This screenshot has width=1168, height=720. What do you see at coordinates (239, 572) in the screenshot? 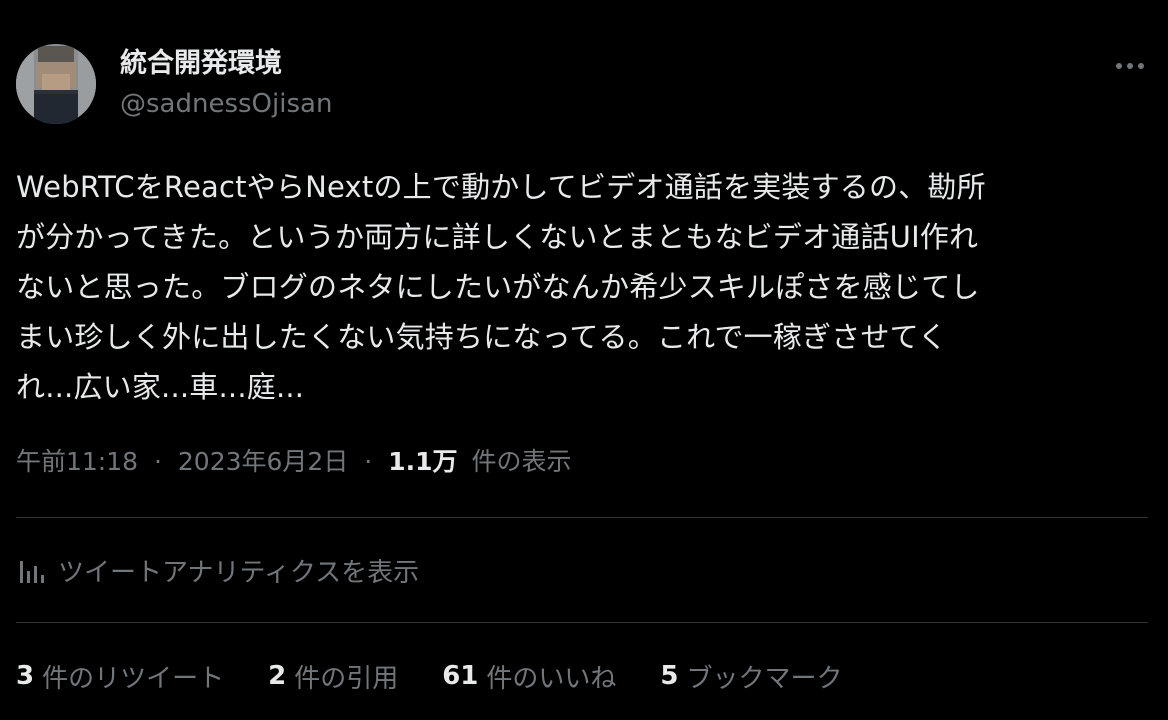
I see `analytics-label: ツイートアナリティクスを表示` at bounding box center [239, 572].